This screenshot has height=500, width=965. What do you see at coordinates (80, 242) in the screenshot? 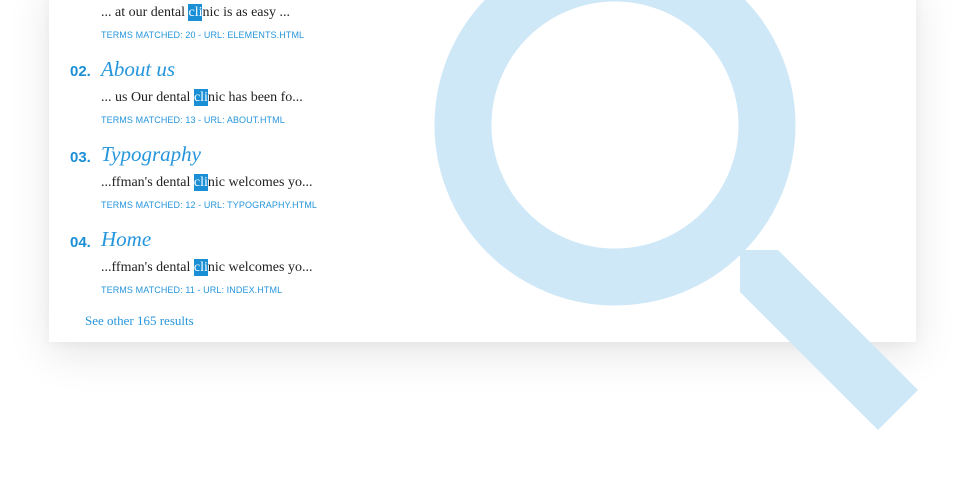
I see `result-number: 04.` at bounding box center [80, 242].